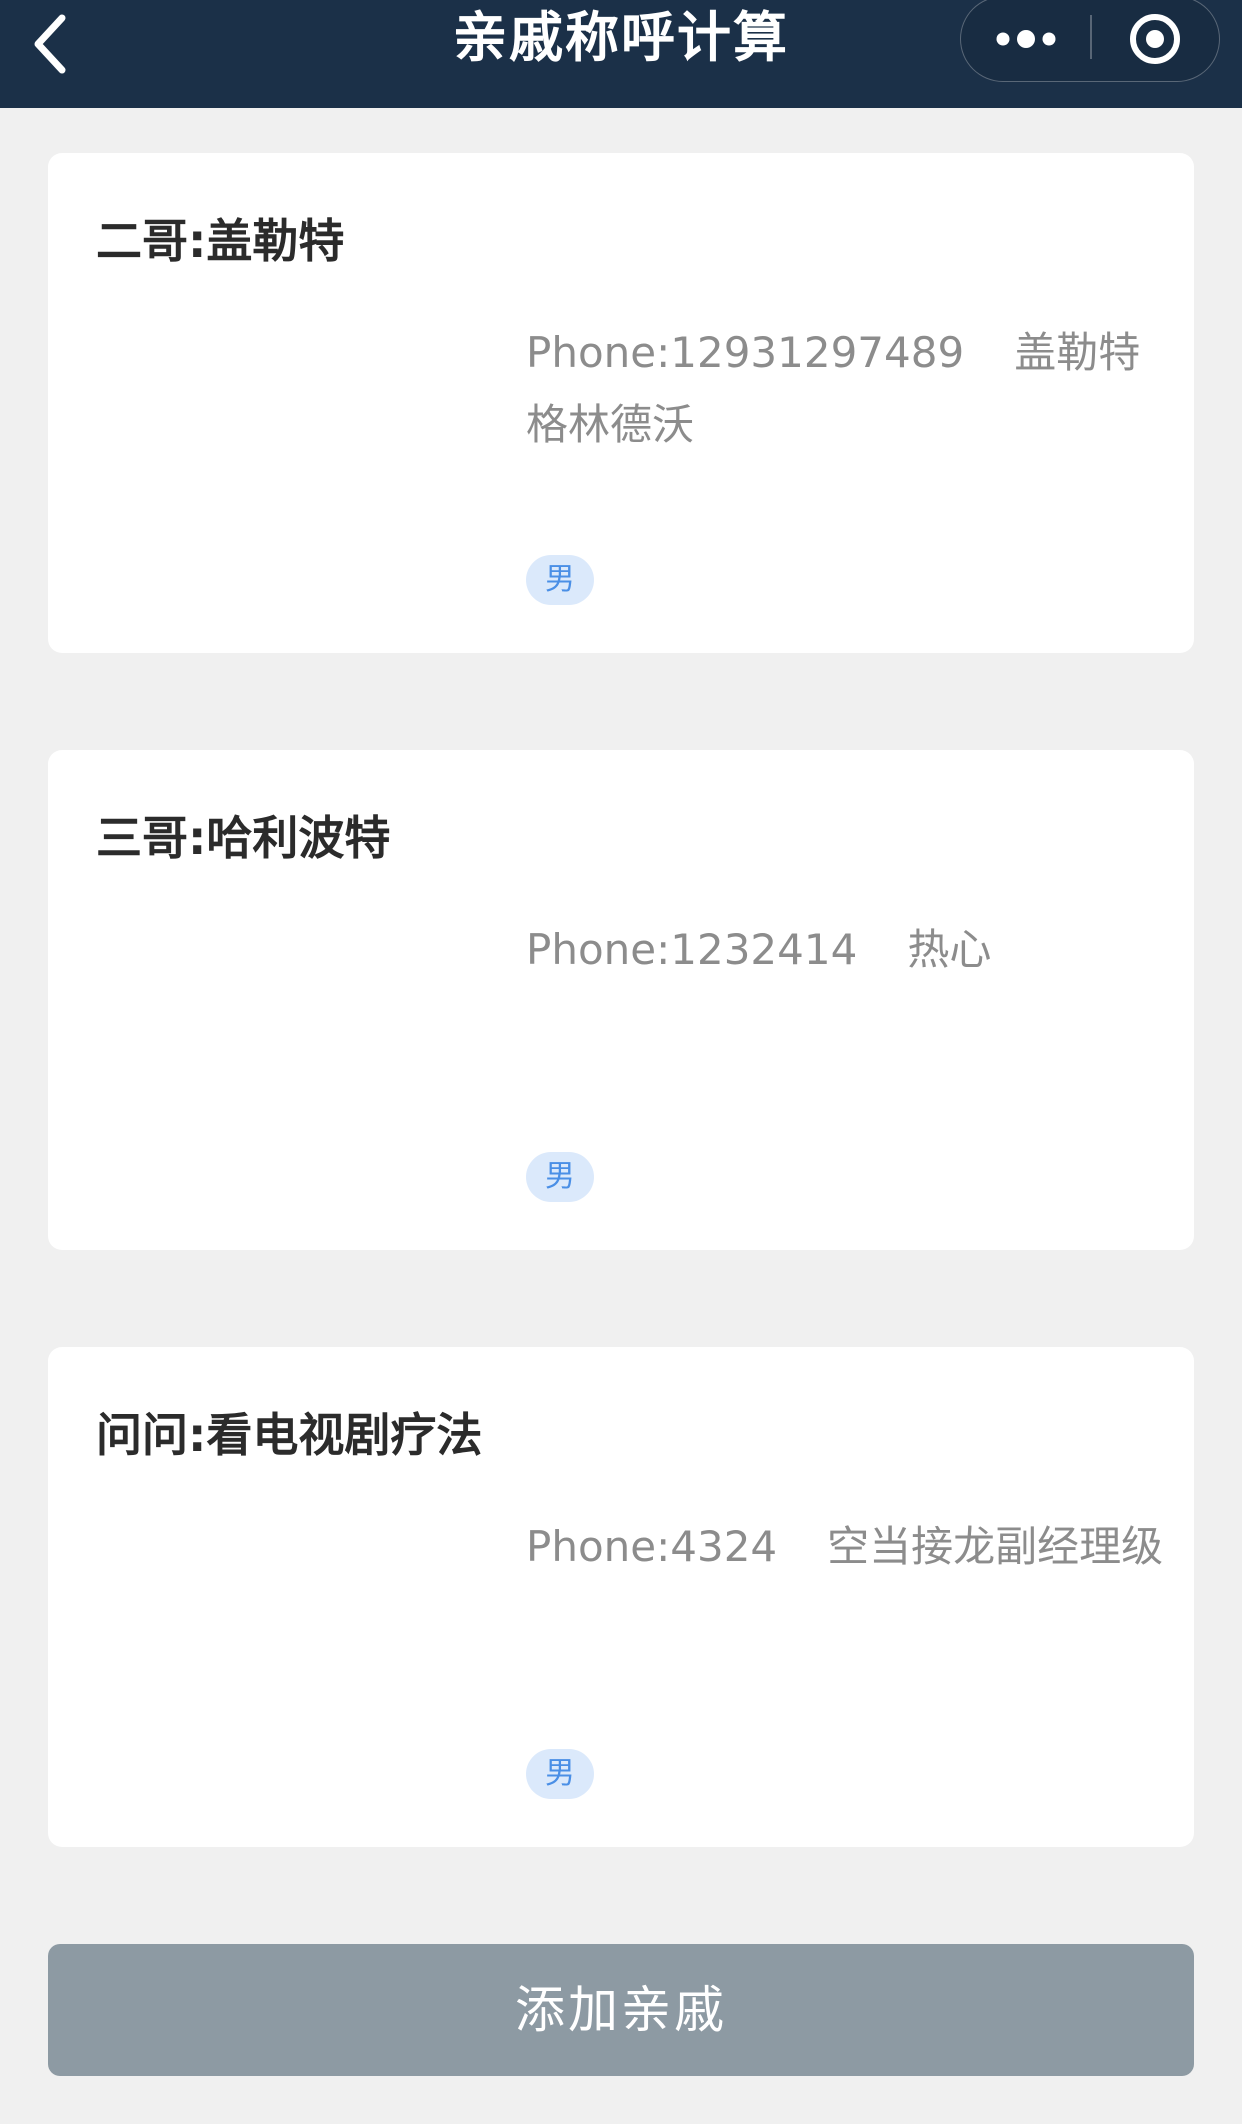 The image size is (1242, 2124). I want to click on relative-note: 空当接龙副经理级, so click(995, 1546).